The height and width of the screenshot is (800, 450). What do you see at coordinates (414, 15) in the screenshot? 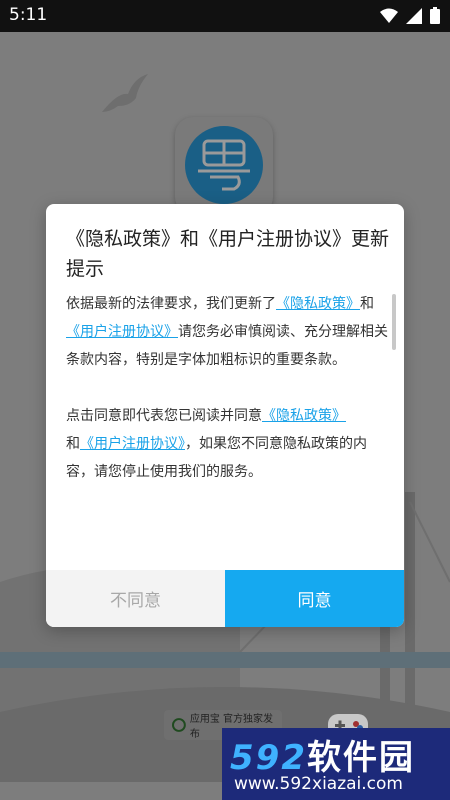
I see `signal-icon` at bounding box center [414, 15].